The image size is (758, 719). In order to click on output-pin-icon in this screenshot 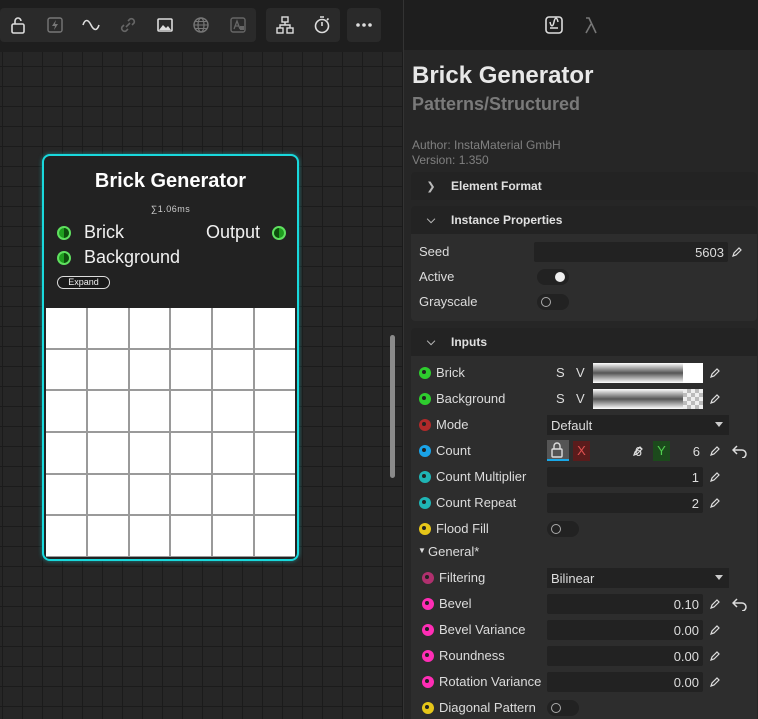, I will do `click(279, 232)`.